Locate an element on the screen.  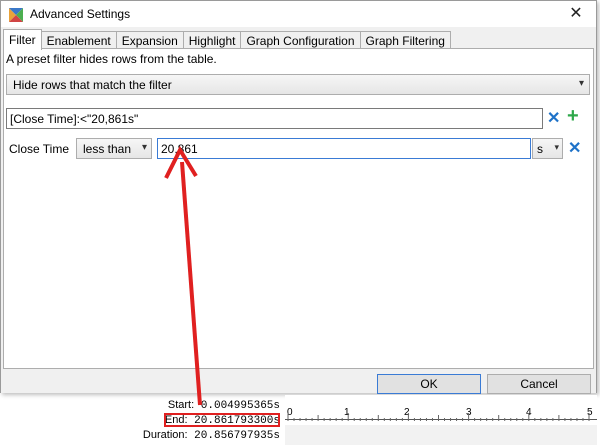
clear-expression-icon: ✕ is located at coordinates (553, 118).